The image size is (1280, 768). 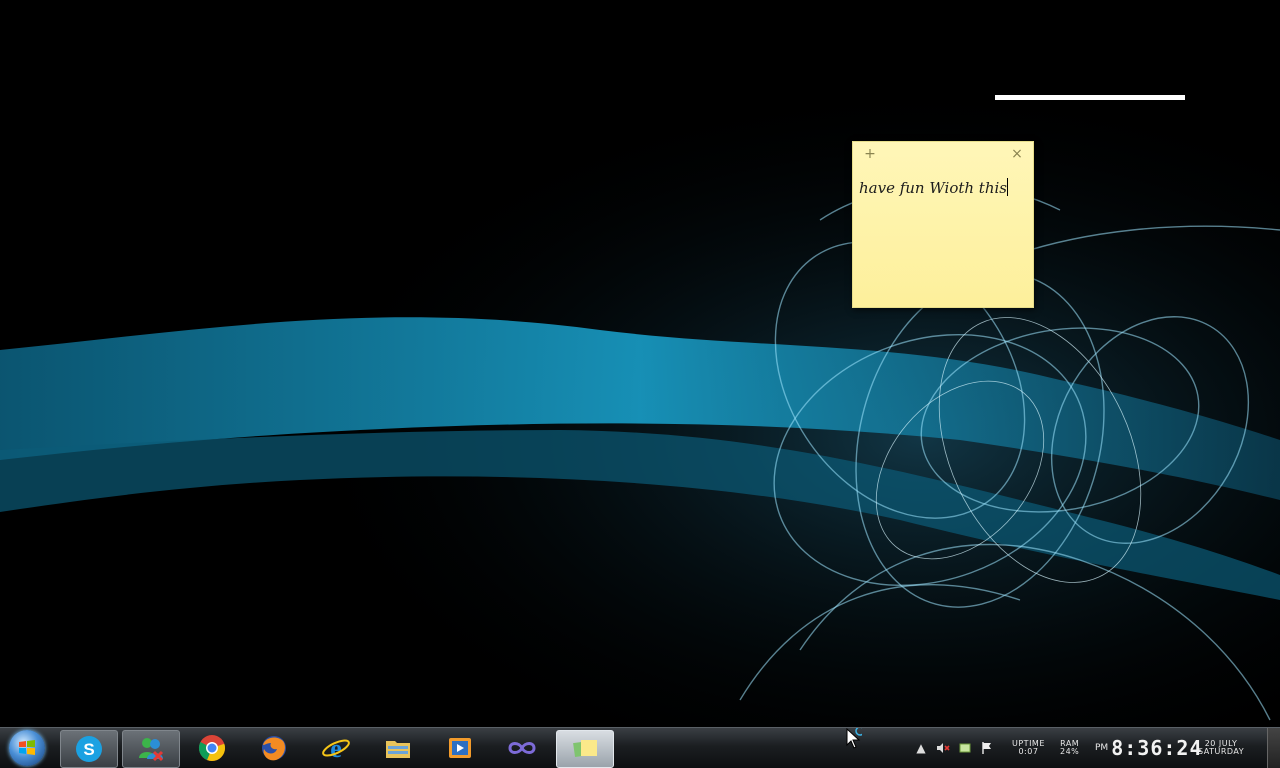 I want to click on skype-icon: S, so click(x=89, y=749).